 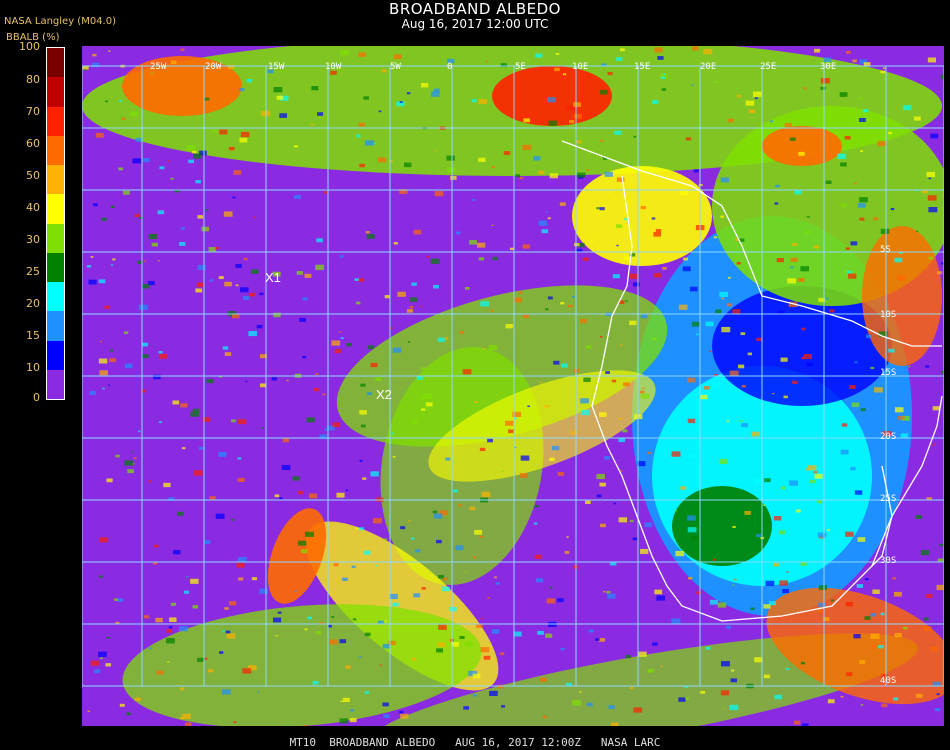 I want to click on colorbar, so click(x=55, y=223).